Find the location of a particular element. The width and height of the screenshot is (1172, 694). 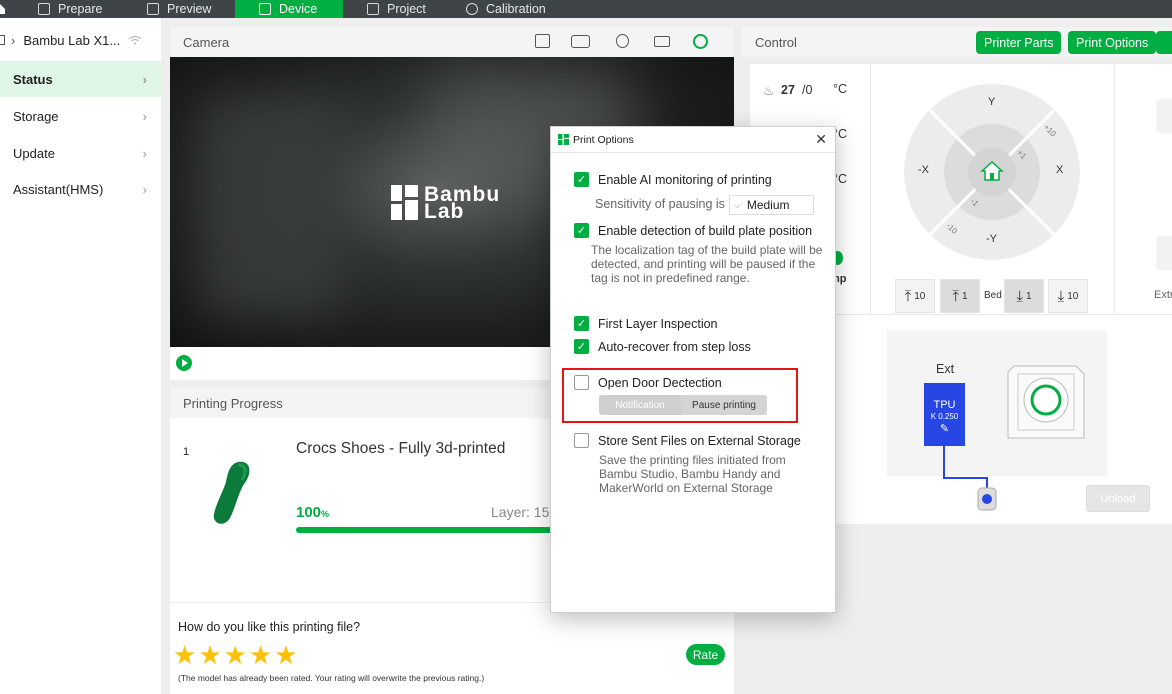

dialog-title-bar: Print Options ✕ is located at coordinates (693, 140).